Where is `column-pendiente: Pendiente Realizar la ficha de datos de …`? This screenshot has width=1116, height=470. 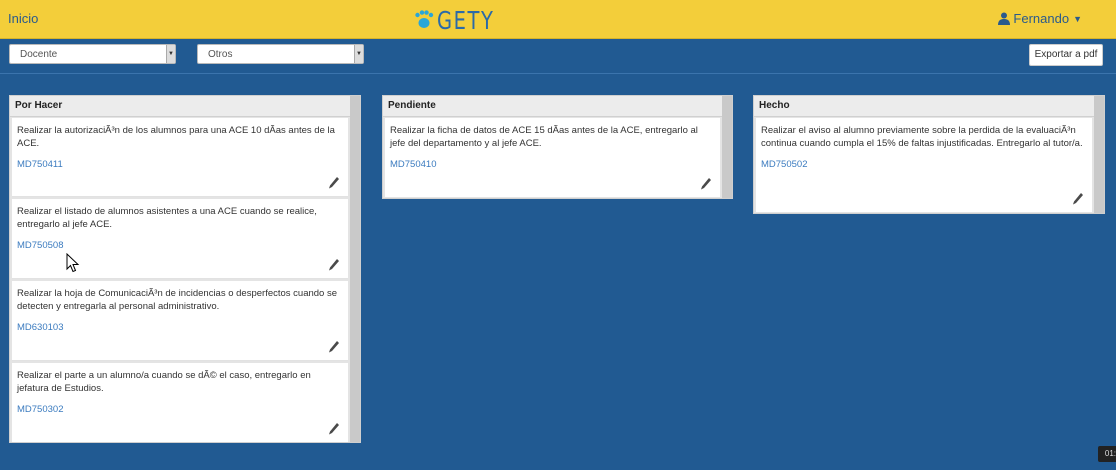
column-pendiente: Pendiente Realizar la ficha de datos de … is located at coordinates (557, 147).